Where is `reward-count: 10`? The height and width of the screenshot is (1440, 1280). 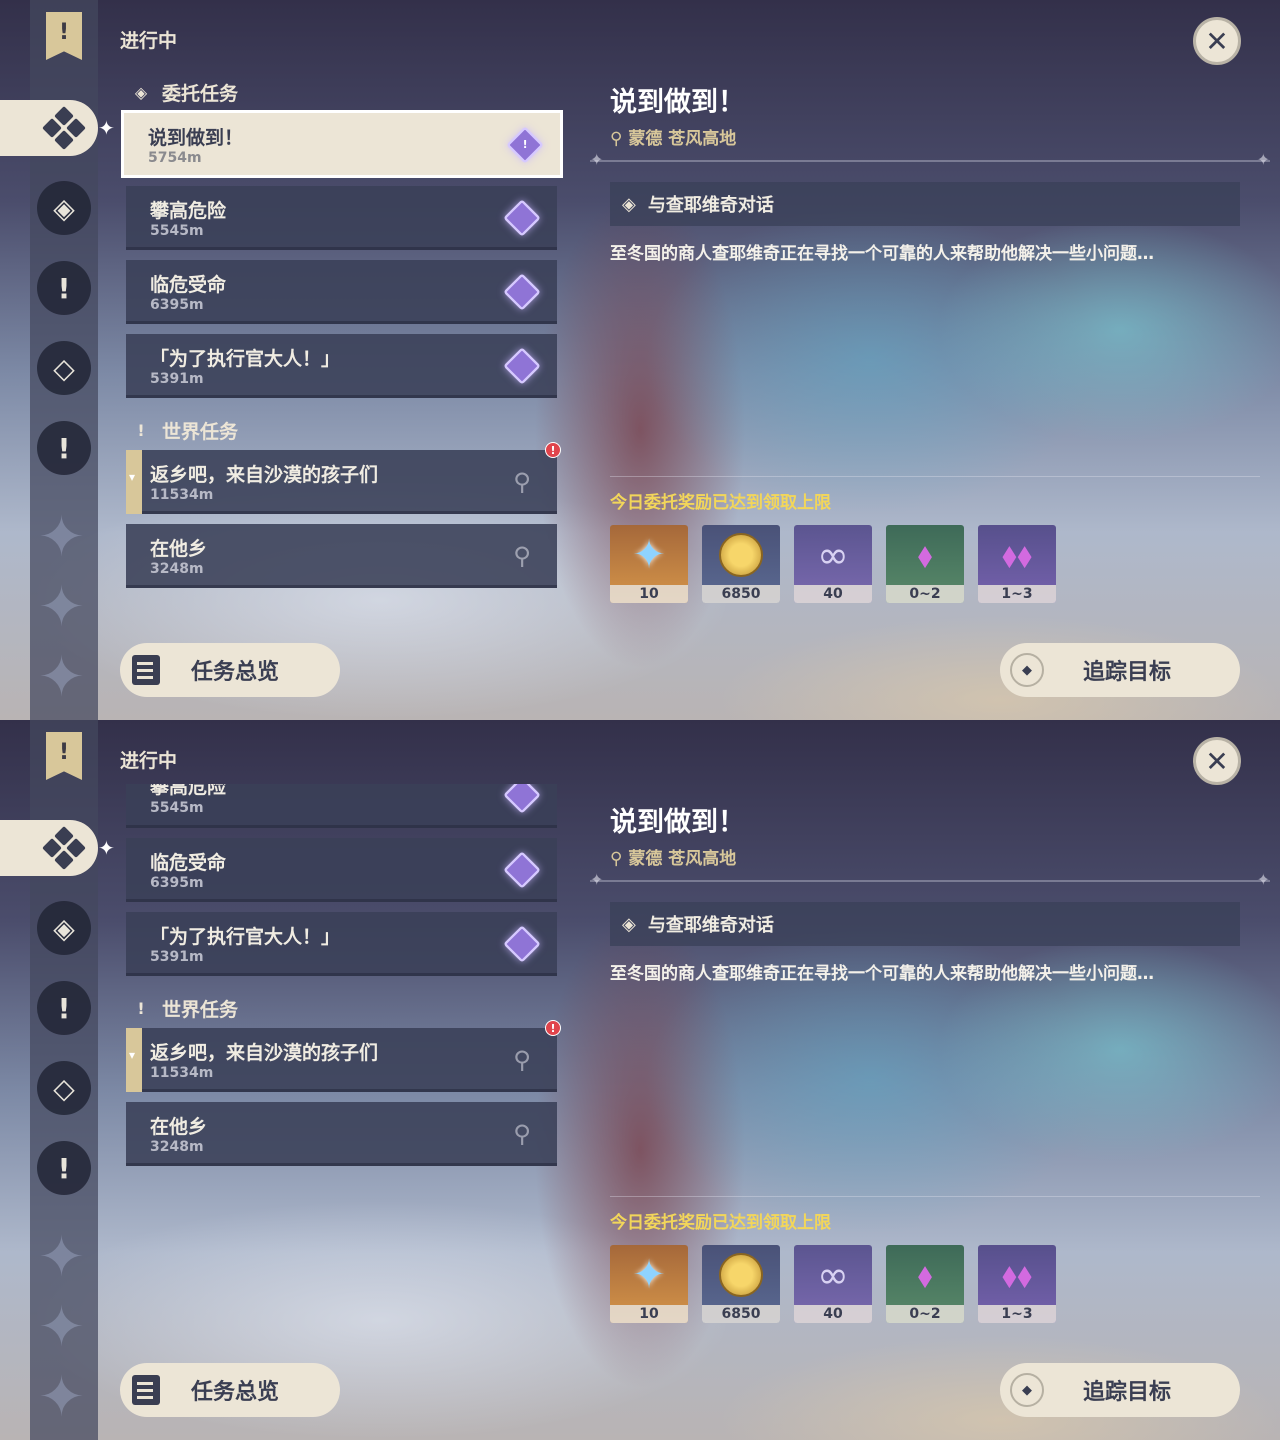
reward-count: 10 is located at coordinates (649, 1314).